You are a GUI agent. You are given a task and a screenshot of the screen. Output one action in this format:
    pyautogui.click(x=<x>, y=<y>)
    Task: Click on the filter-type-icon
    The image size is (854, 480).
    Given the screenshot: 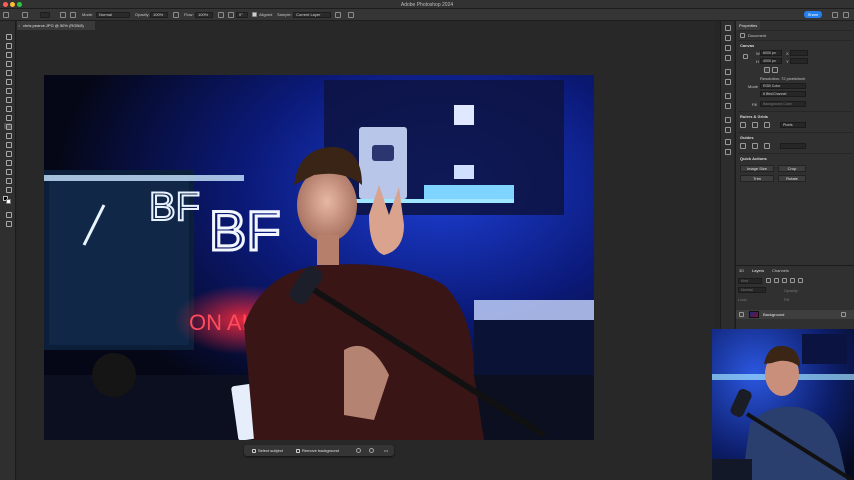 What is the action you would take?
    pyautogui.click(x=784, y=280)
    